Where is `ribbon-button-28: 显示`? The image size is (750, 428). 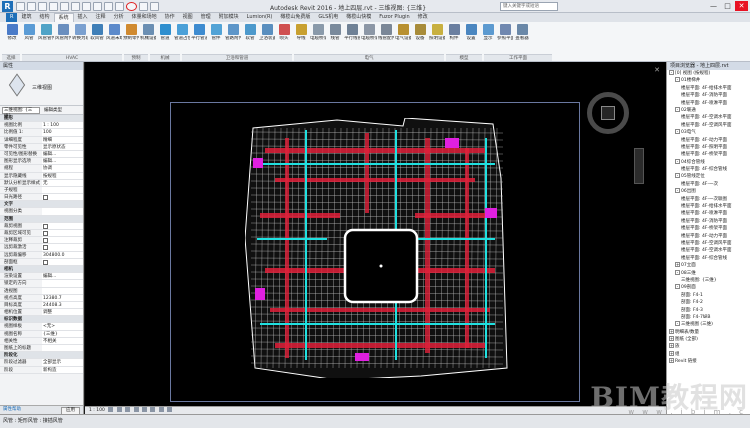
ribbon-button-28: 显示 is located at coordinates (488, 38).